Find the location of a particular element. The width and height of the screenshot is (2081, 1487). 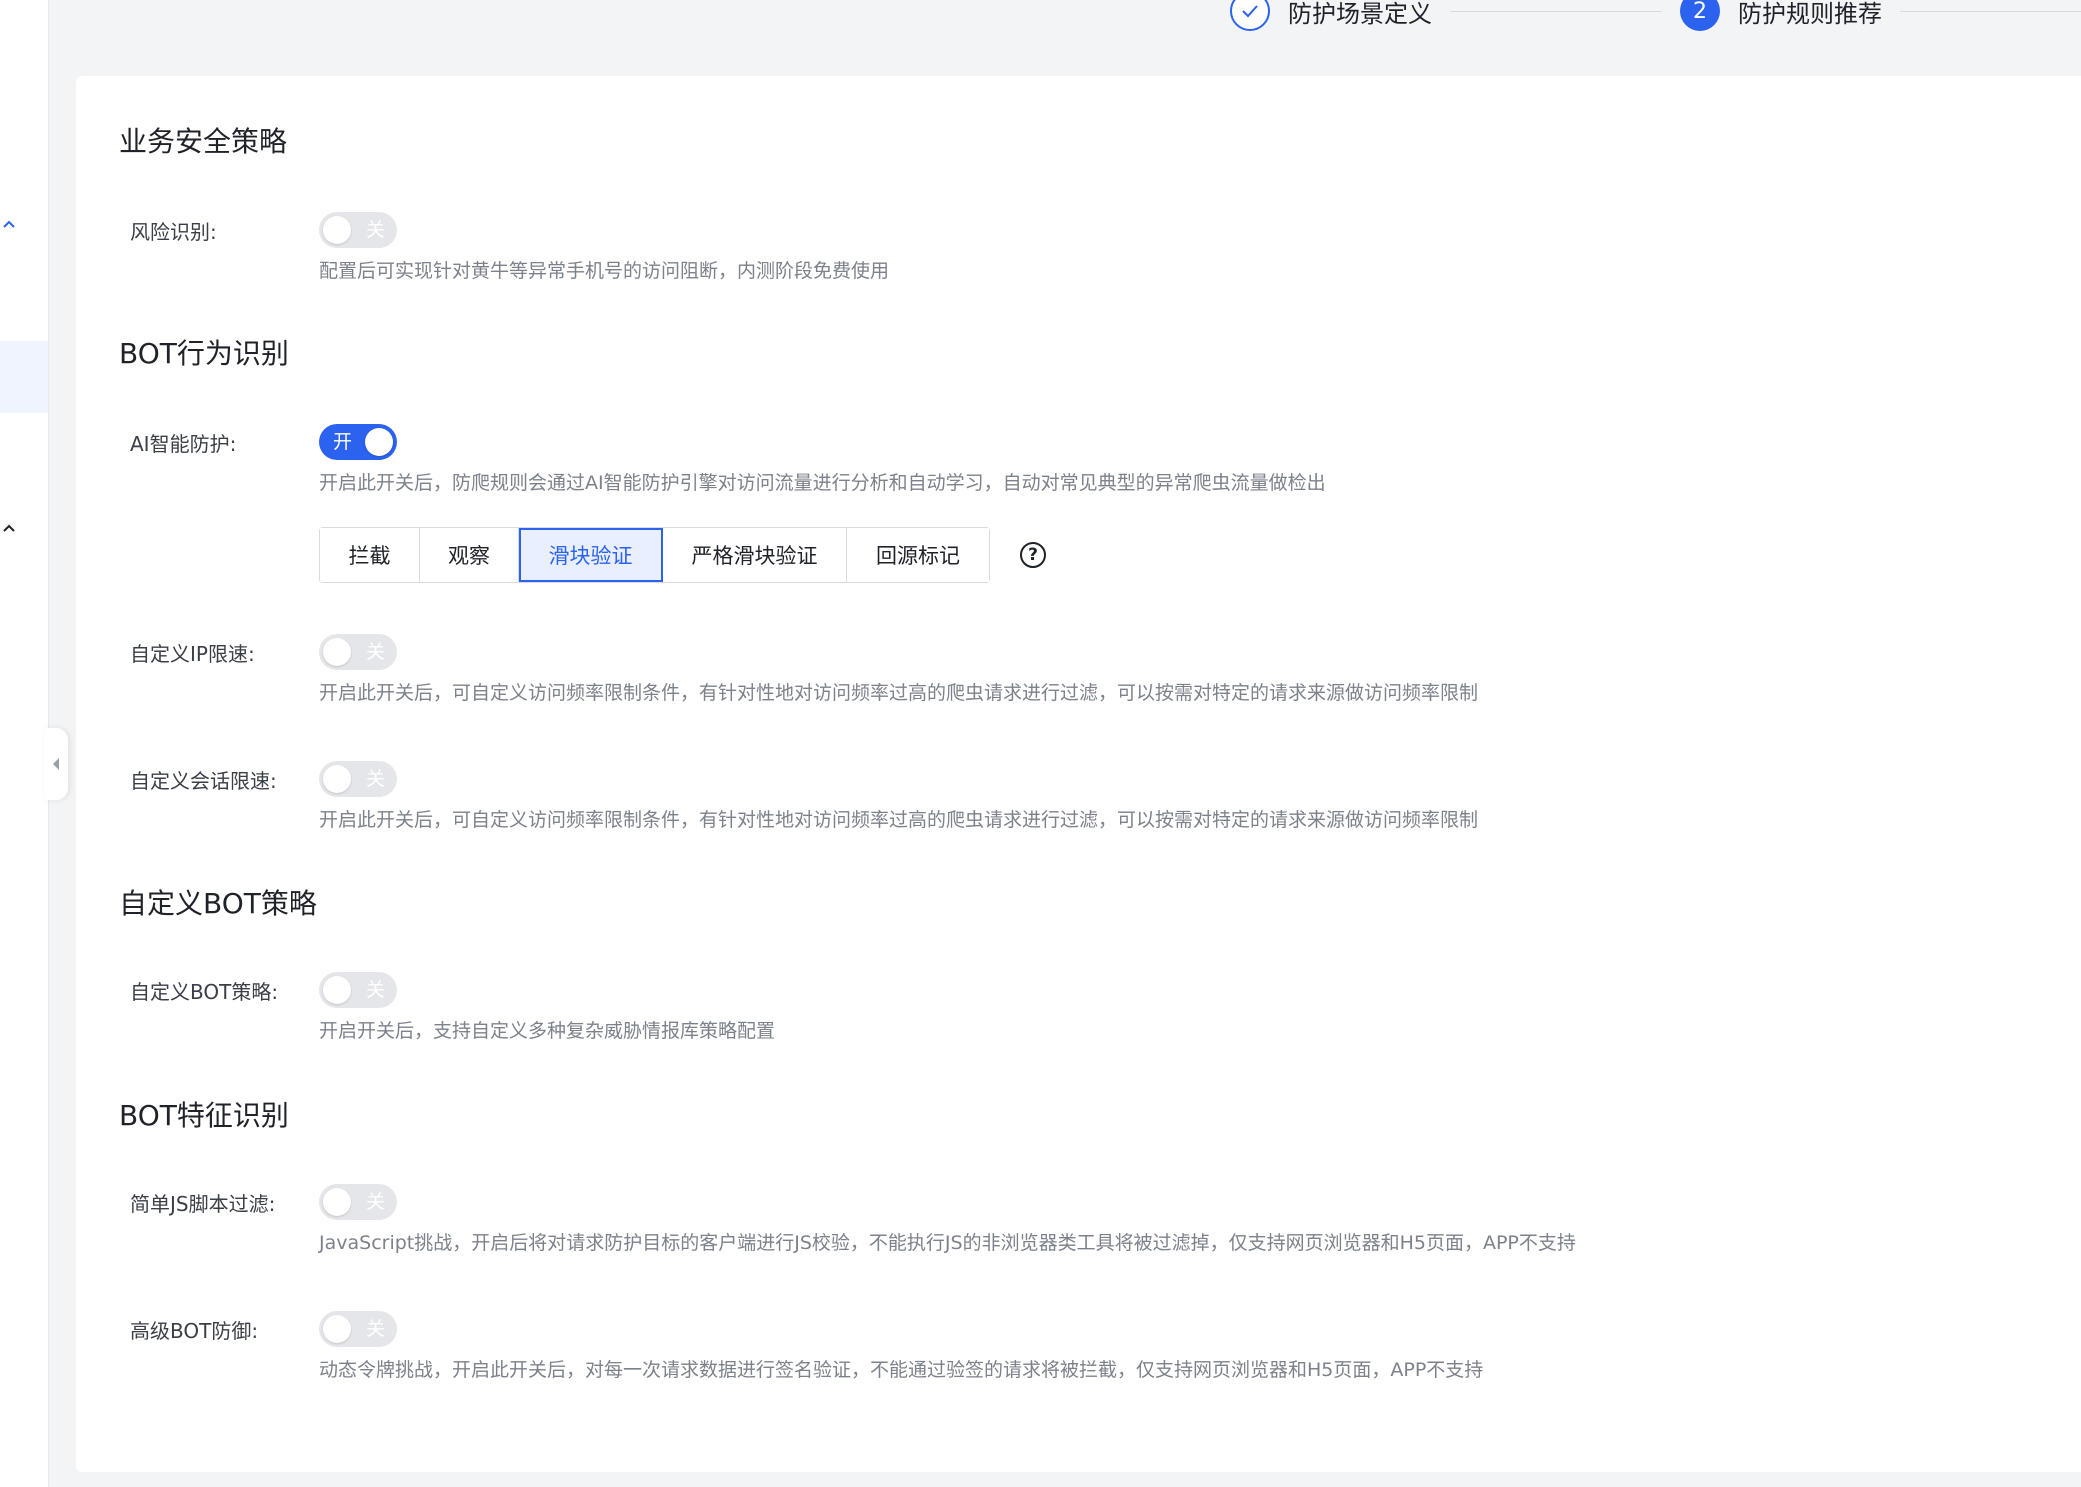

action-block: 拦截 is located at coordinates (370, 555).